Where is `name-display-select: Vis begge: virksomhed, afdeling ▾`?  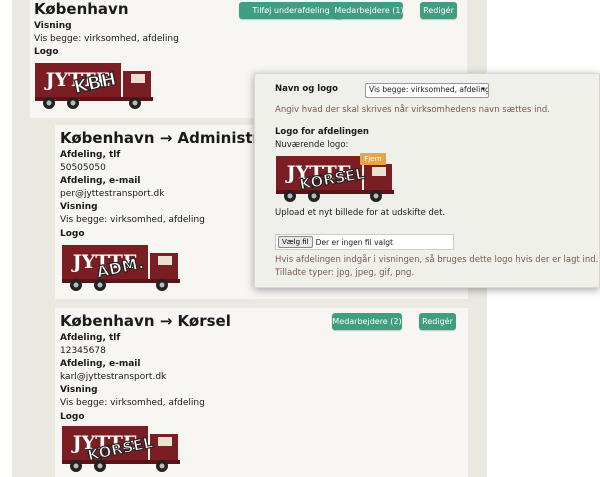 name-display-select: Vis begge: virksomhed, afdeling ▾ is located at coordinates (427, 90).